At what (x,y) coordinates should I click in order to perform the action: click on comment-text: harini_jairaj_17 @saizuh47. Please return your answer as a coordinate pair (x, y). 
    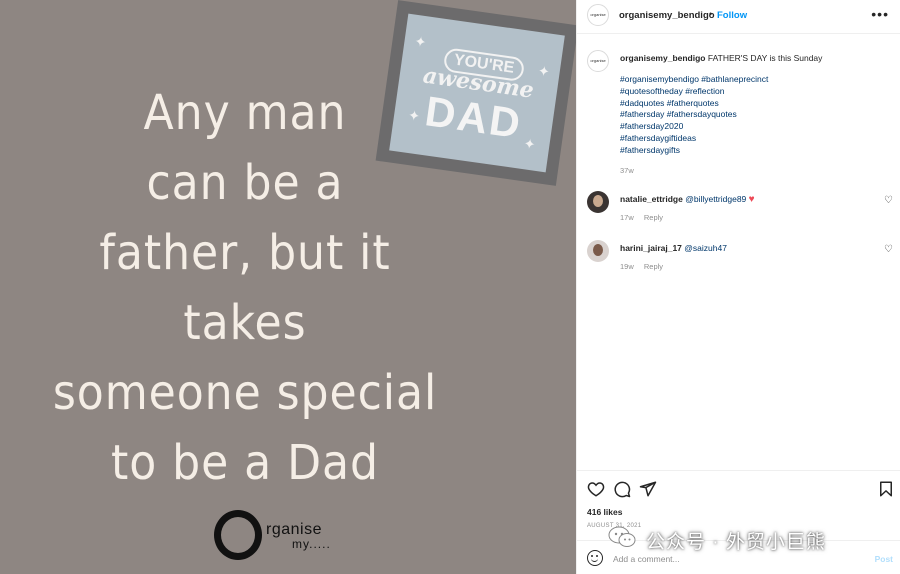
    Looking at the image, I should click on (673, 248).